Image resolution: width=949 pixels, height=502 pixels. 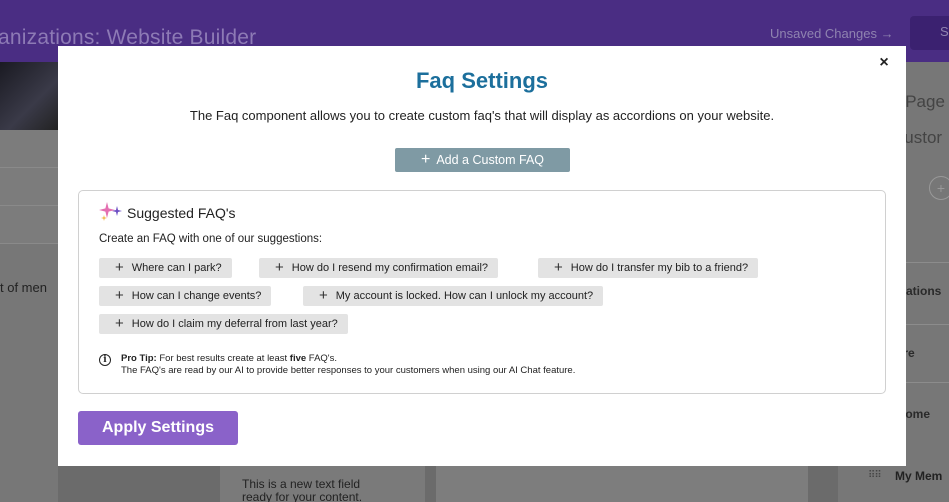 What do you see at coordinates (929, 33) in the screenshot?
I see `save-button: S` at bounding box center [929, 33].